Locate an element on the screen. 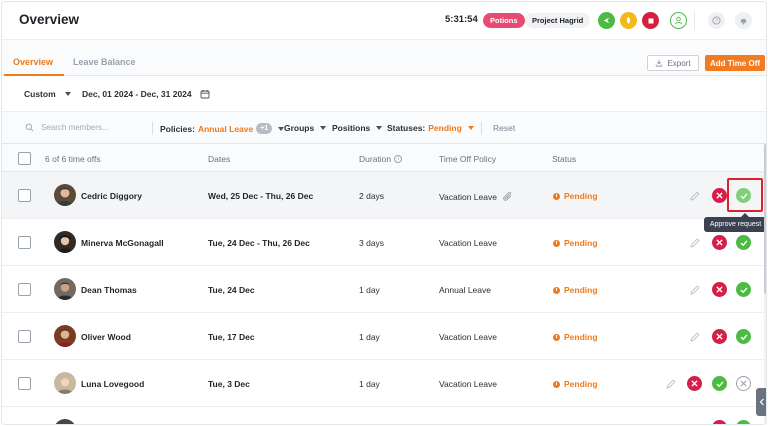 The height and width of the screenshot is (426, 768). date-range-label: Dec, 01 2024 - Dec, 31 2024 is located at coordinates (137, 94).